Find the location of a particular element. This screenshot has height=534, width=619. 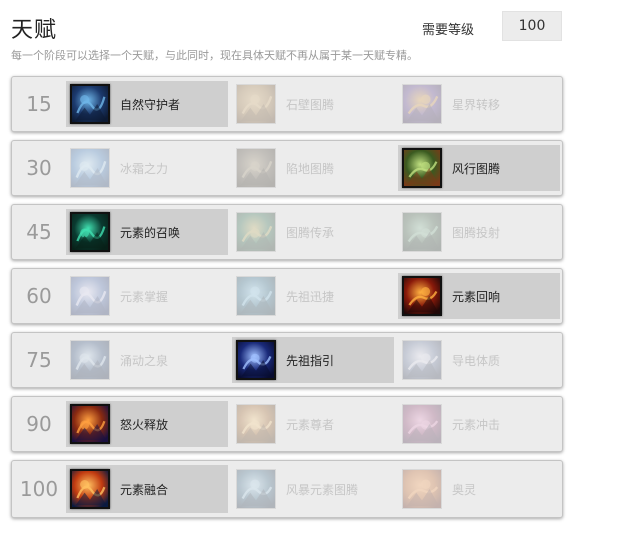

talent-option: 元素尊者 is located at coordinates (313, 424).